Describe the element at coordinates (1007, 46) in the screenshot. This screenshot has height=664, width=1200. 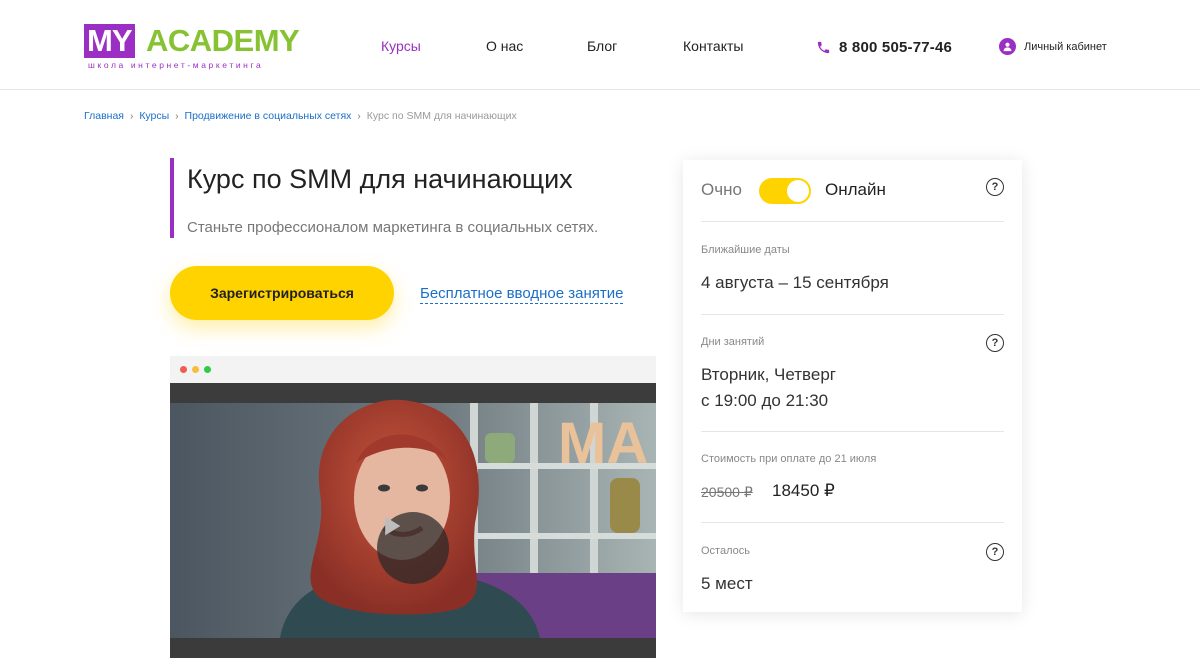
I see `user-icon` at that location.